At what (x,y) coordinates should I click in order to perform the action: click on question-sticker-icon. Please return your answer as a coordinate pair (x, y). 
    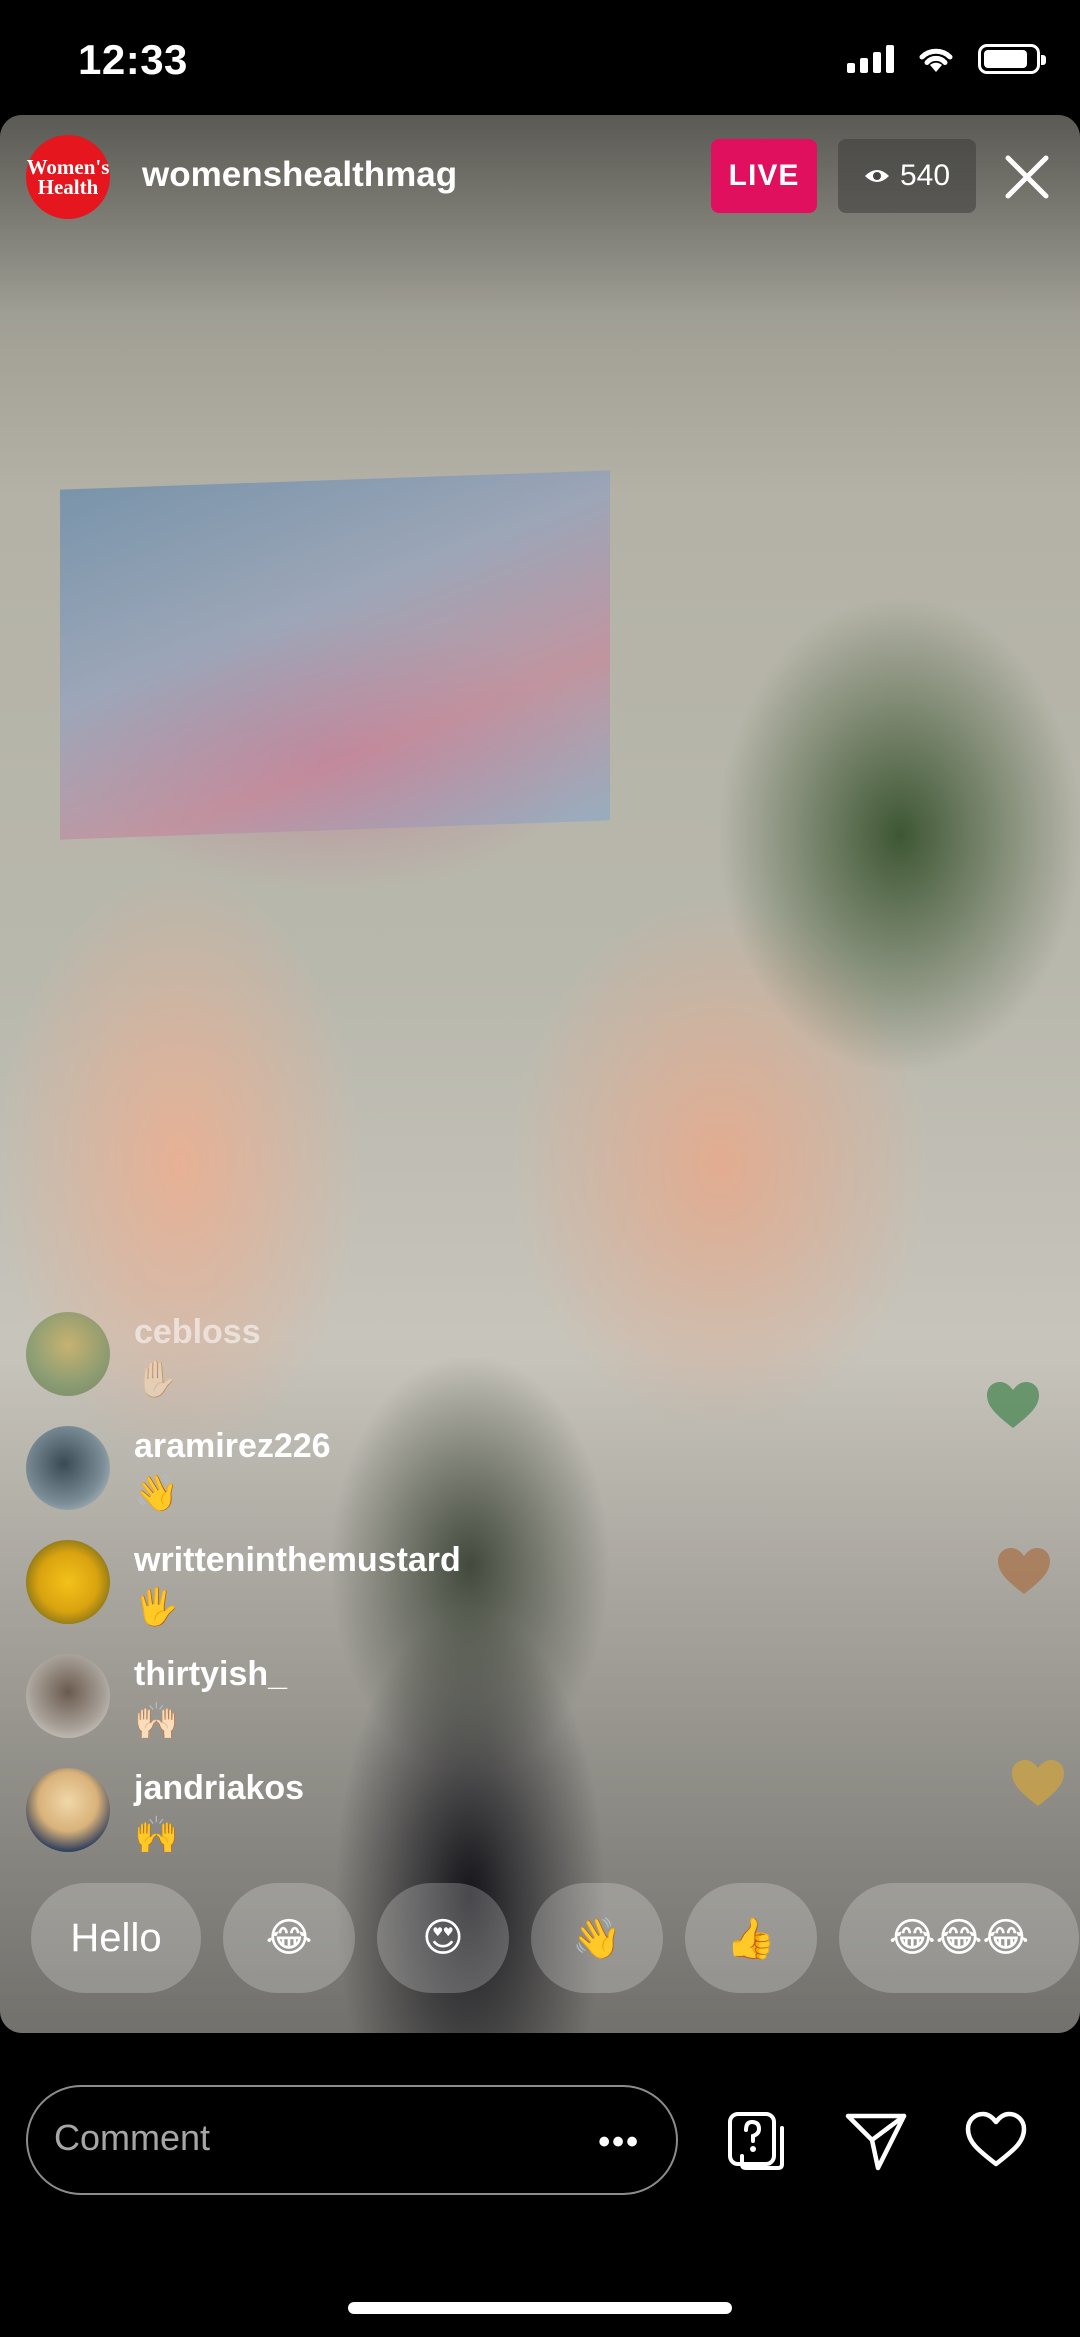
    Looking at the image, I should click on (756, 2140).